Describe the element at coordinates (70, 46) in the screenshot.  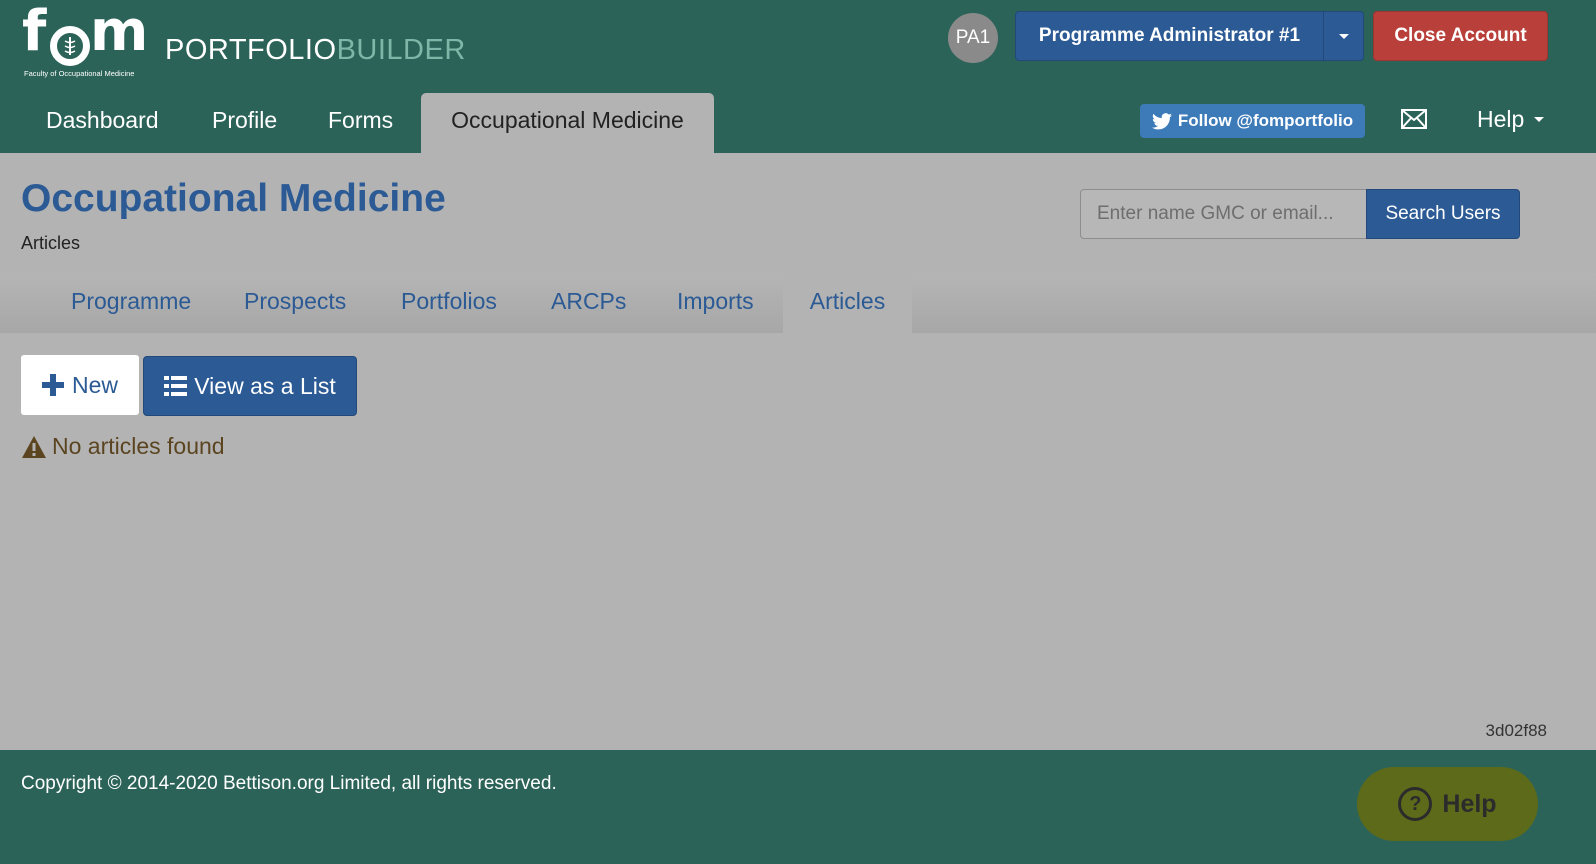
I see `caduceus-icon` at that location.